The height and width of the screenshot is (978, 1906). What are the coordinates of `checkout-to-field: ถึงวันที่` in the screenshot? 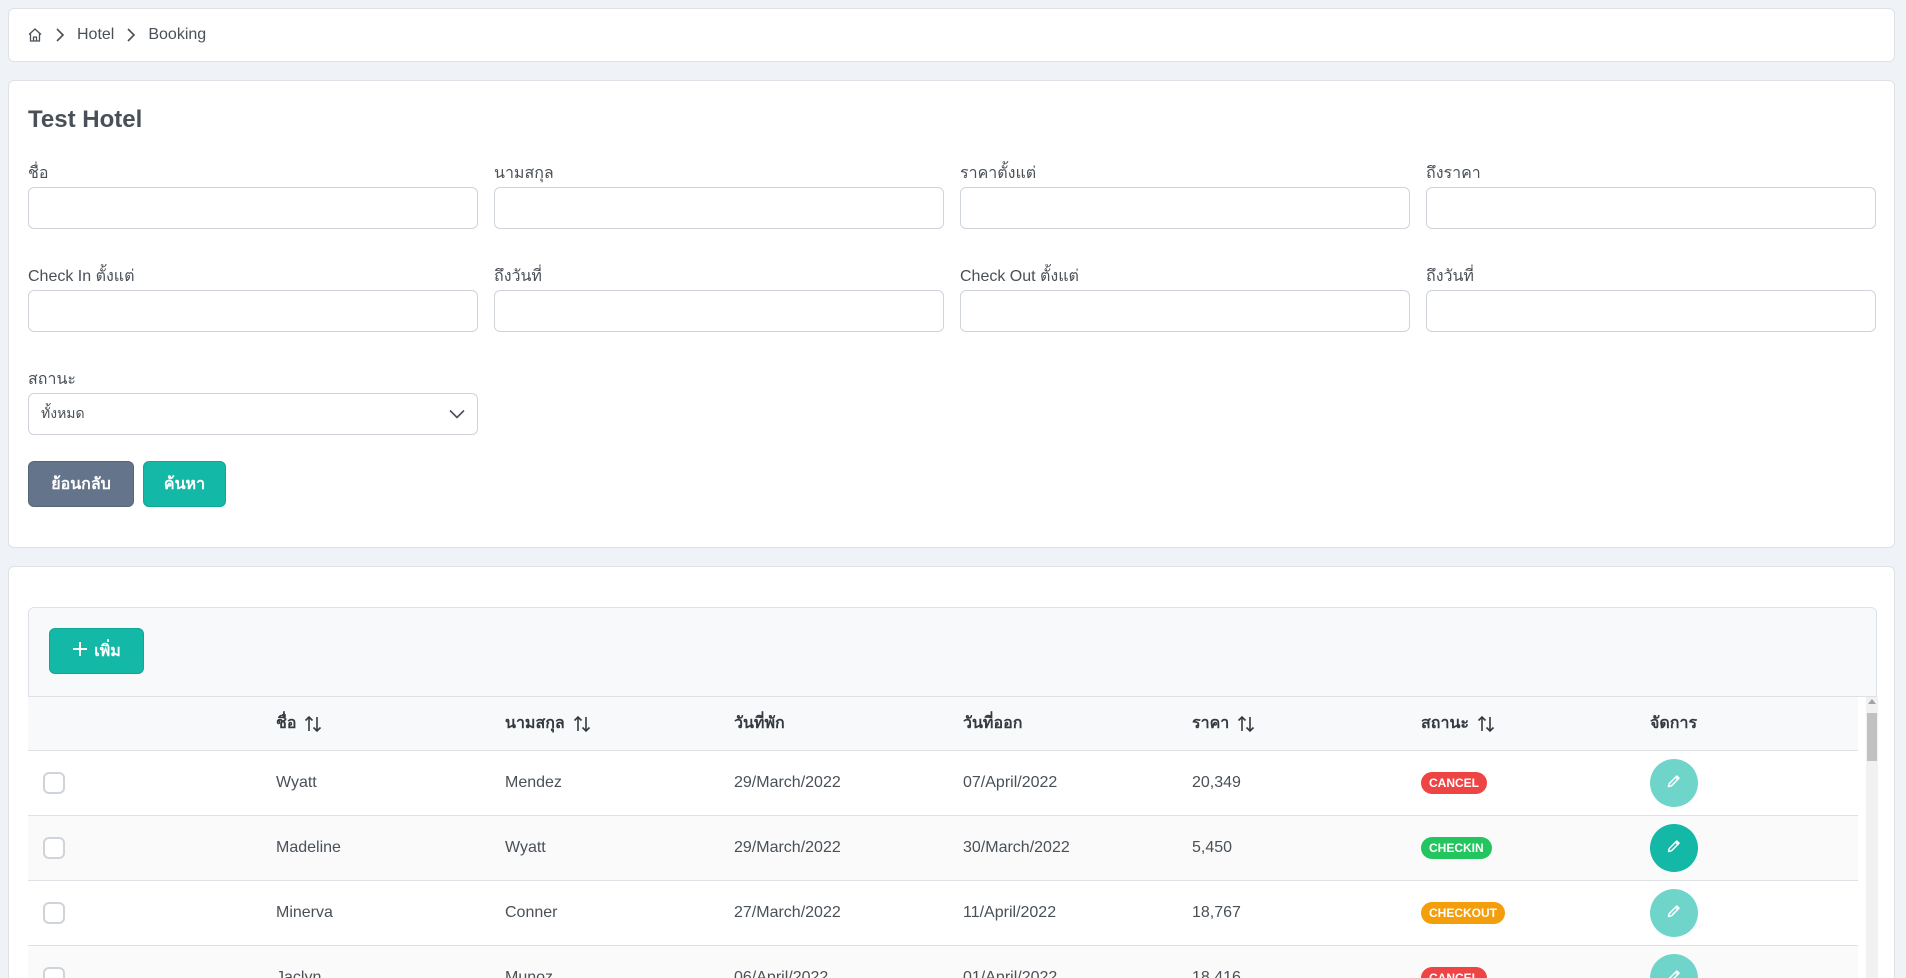 It's located at (1651, 298).